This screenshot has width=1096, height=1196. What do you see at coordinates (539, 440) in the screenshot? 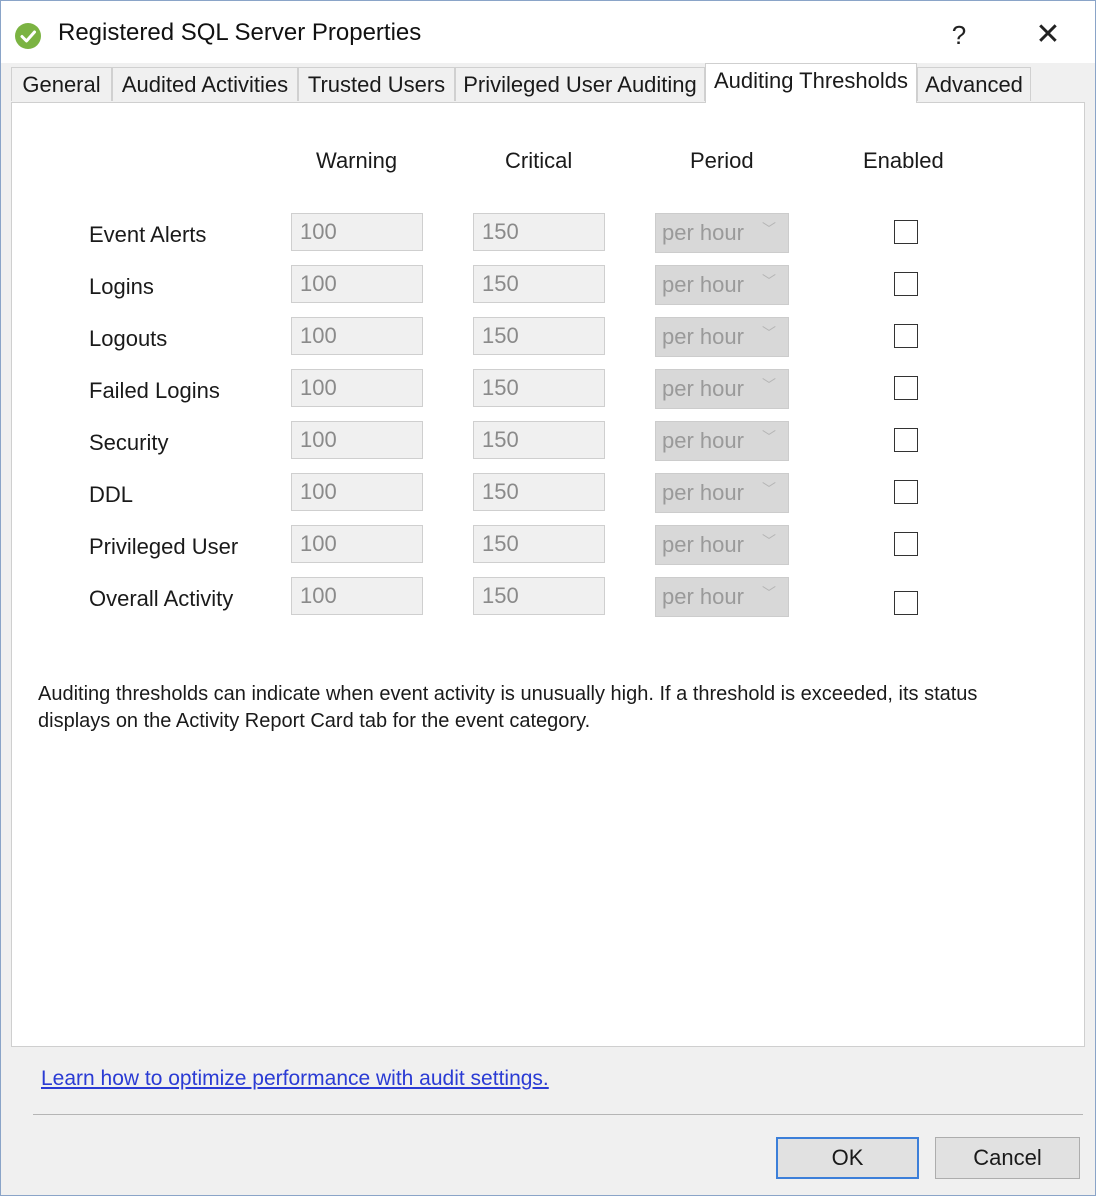
I see `critical-input-security: 150` at bounding box center [539, 440].